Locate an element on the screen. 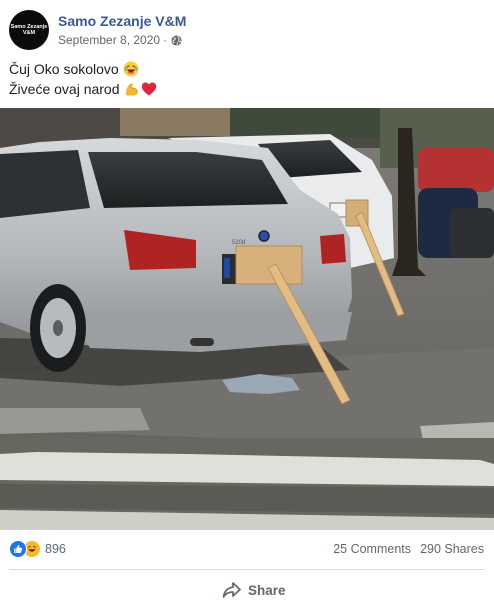 This screenshot has height=608, width=494. silver-car-side-window is located at coordinates (45, 184).